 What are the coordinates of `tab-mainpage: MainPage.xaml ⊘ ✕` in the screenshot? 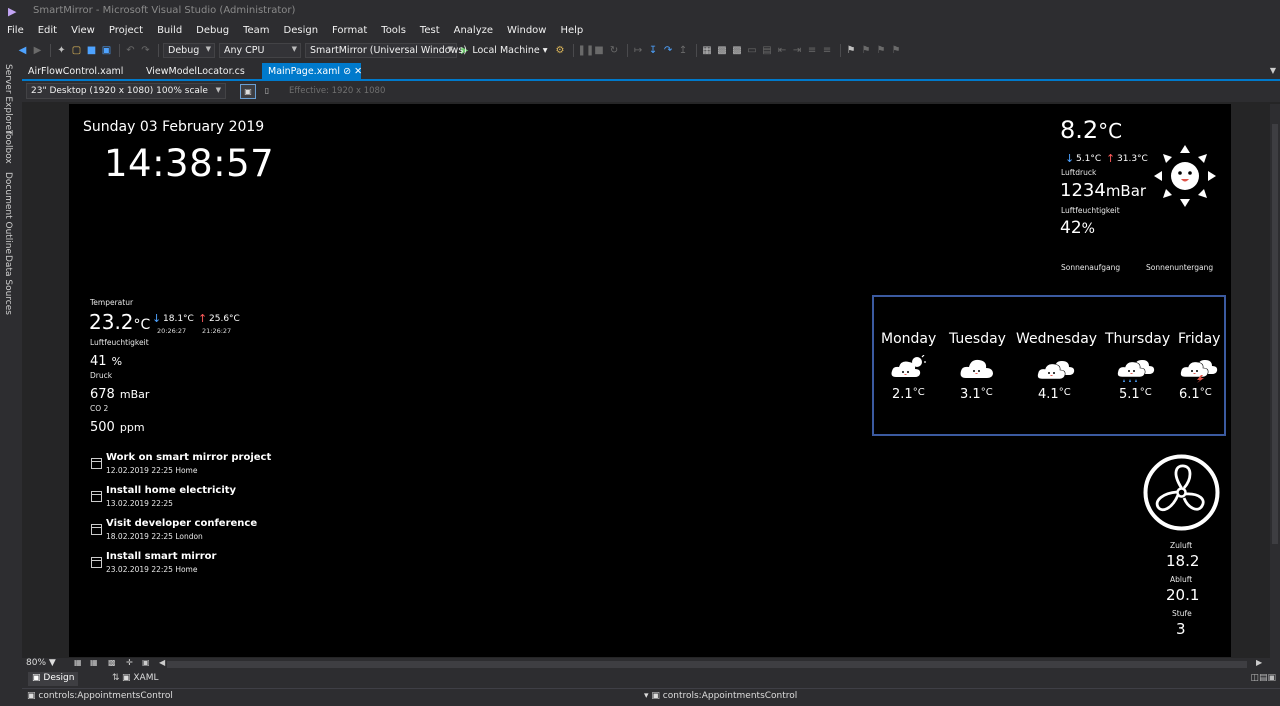 It's located at (312, 71).